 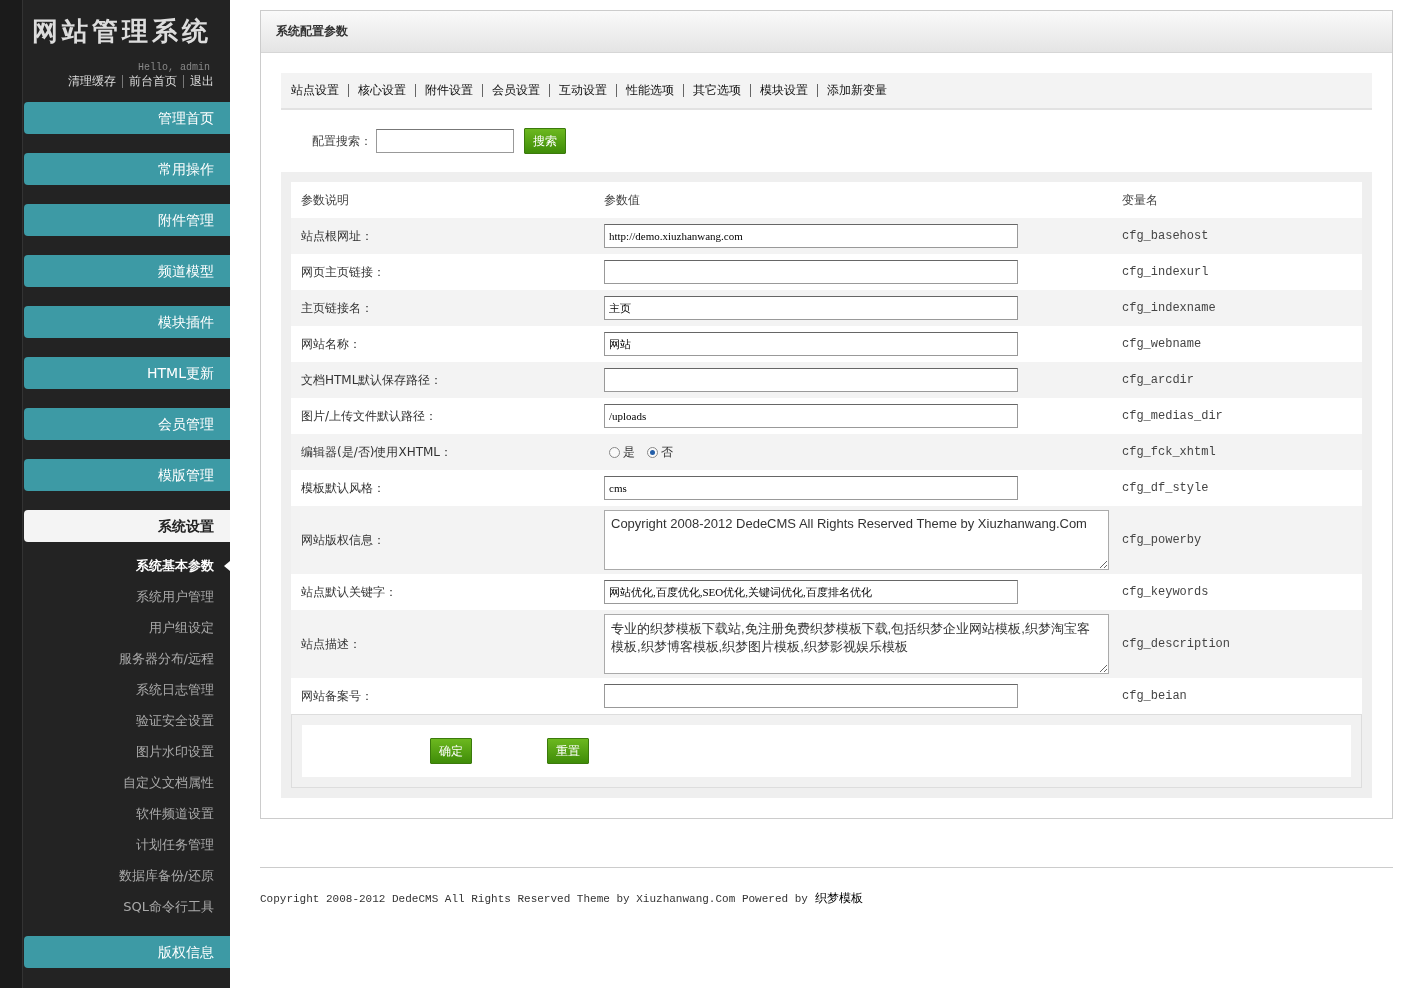 What do you see at coordinates (372, 380) in the screenshot?
I see `parameter-label: 文档HTML默认保存路径：` at bounding box center [372, 380].